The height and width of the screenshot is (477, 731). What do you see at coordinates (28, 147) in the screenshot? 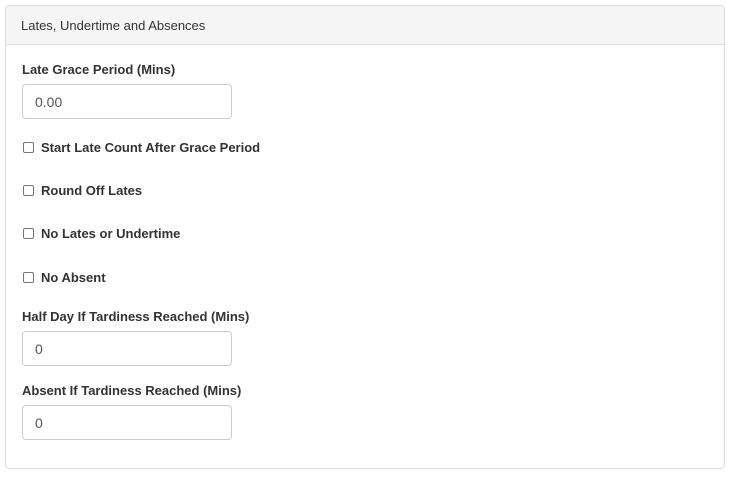
I see `start-late-count-checkbox` at bounding box center [28, 147].